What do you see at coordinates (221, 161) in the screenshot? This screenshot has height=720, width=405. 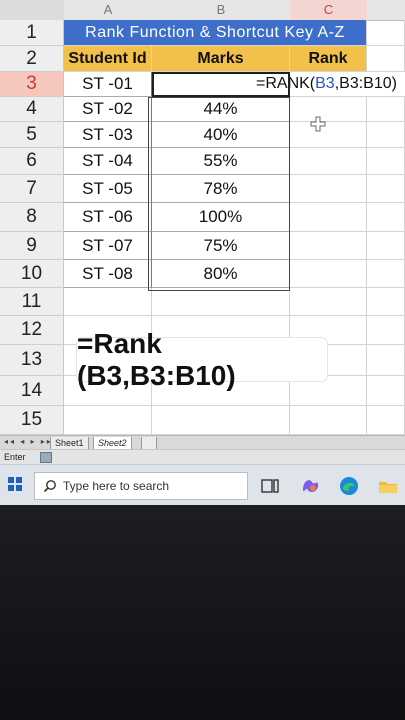 I see `cell-marks: 55%` at bounding box center [221, 161].